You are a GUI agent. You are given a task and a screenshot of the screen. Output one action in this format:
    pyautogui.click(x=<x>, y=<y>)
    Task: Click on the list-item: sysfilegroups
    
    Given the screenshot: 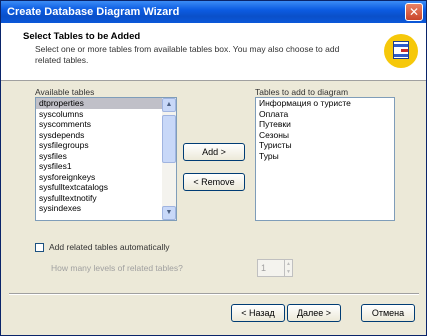 What is the action you would take?
    pyautogui.click(x=106, y=145)
    